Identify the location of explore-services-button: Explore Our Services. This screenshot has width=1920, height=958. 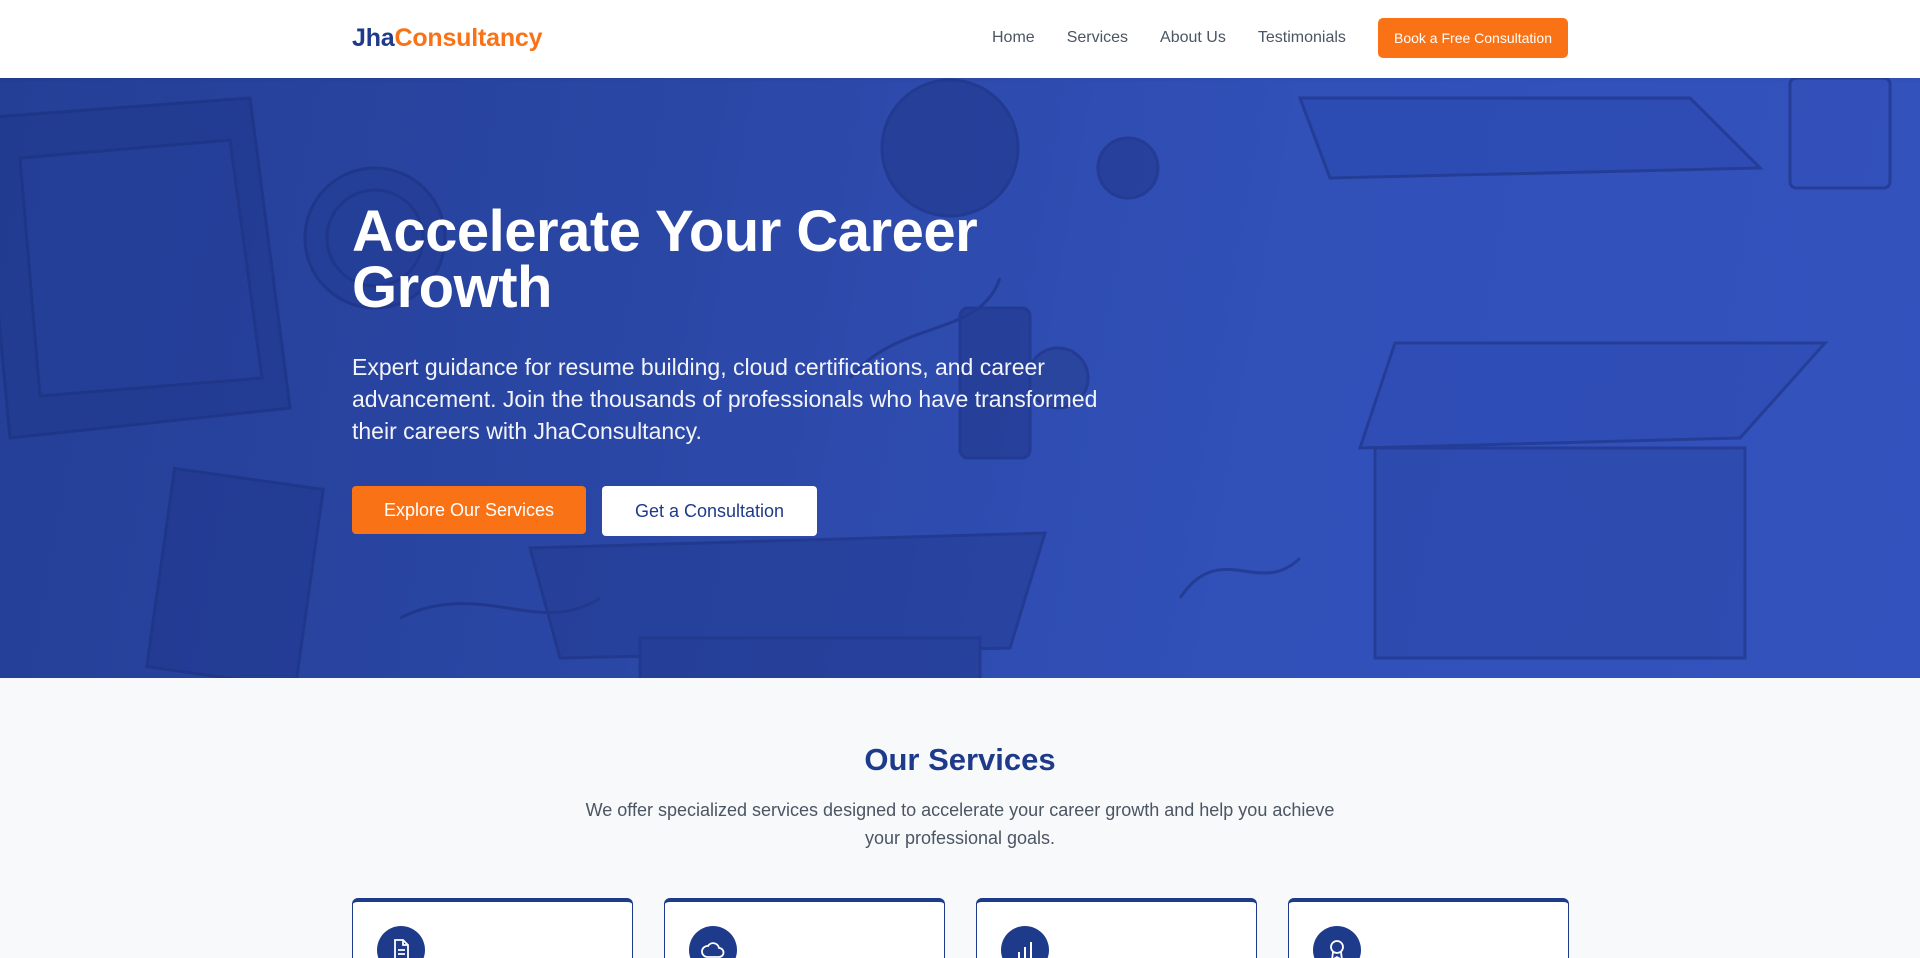
(469, 510).